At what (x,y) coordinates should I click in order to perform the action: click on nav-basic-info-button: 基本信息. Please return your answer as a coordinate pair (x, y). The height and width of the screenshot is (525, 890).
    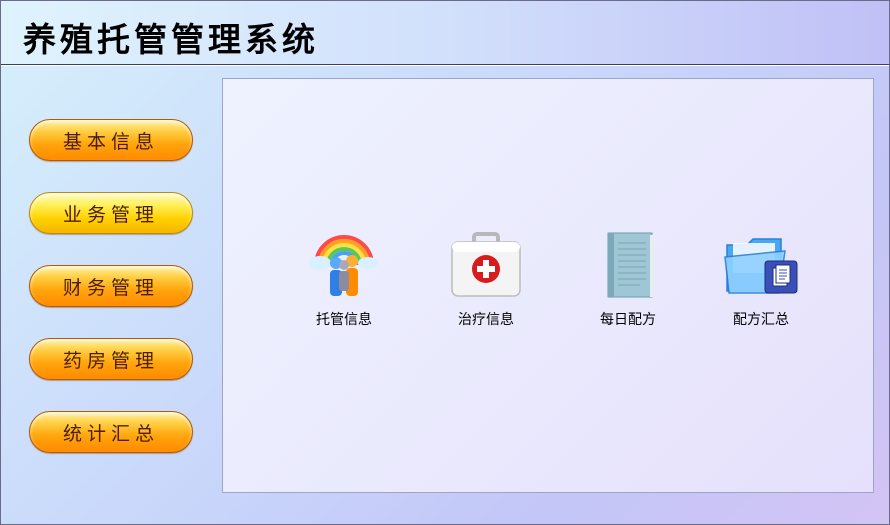
    Looking at the image, I should click on (111, 140).